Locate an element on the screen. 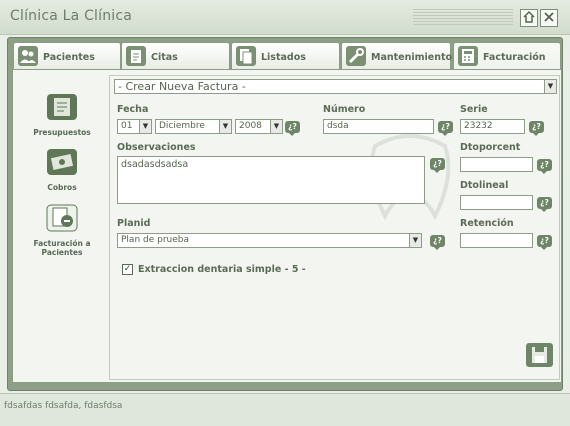 The image size is (570, 426). save-button is located at coordinates (539, 355).